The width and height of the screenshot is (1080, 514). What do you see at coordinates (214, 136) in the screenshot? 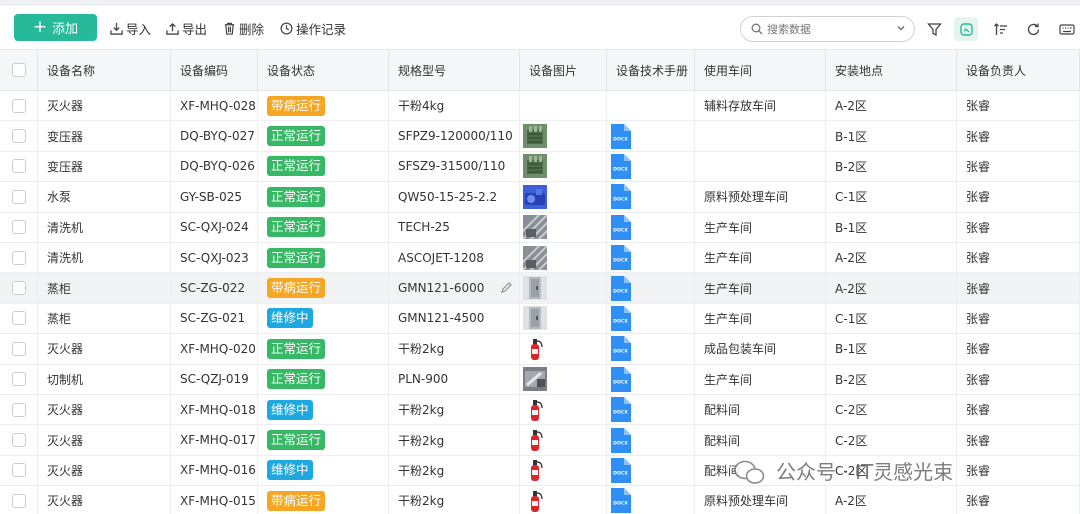
I see `cell-code: DQ-BYQ-027` at bounding box center [214, 136].